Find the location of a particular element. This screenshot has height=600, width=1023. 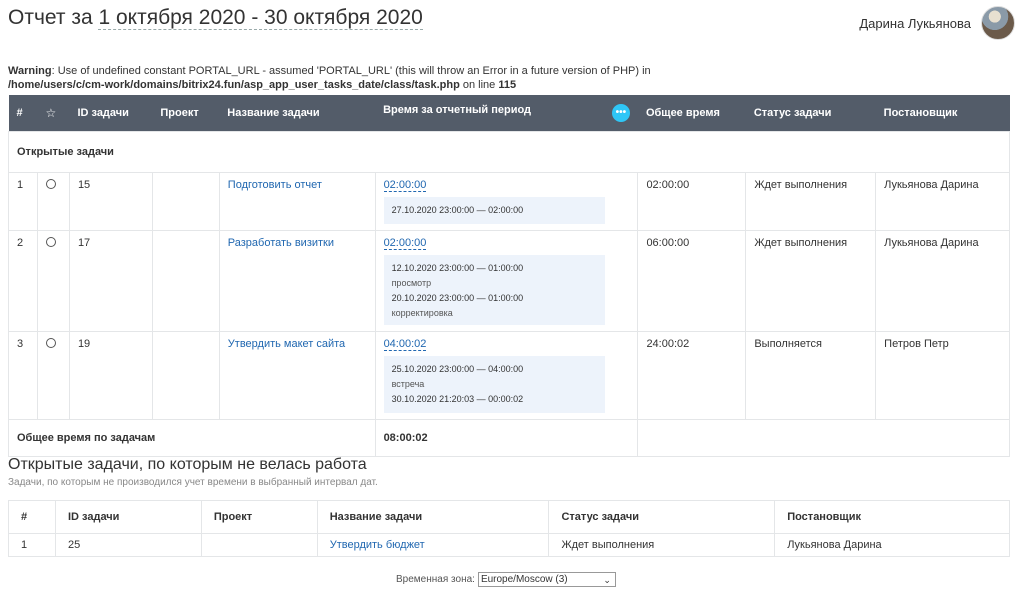

row-total: 06:00:00 is located at coordinates (692, 281).